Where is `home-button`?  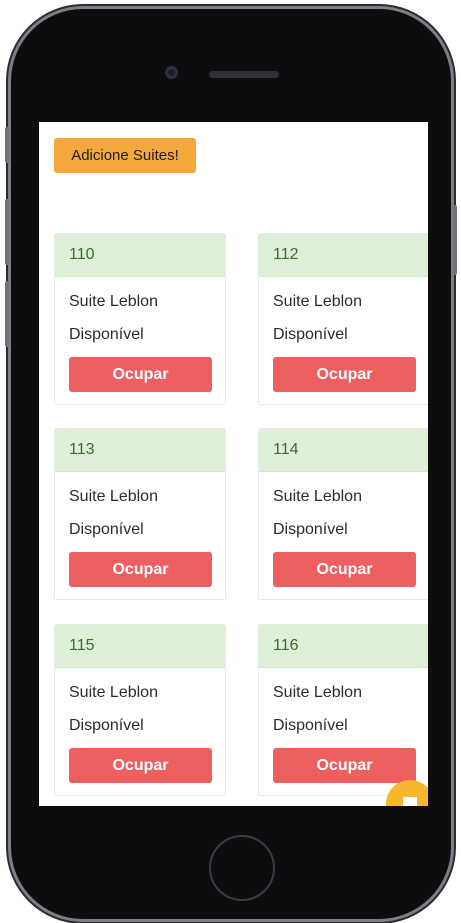 home-button is located at coordinates (242, 868).